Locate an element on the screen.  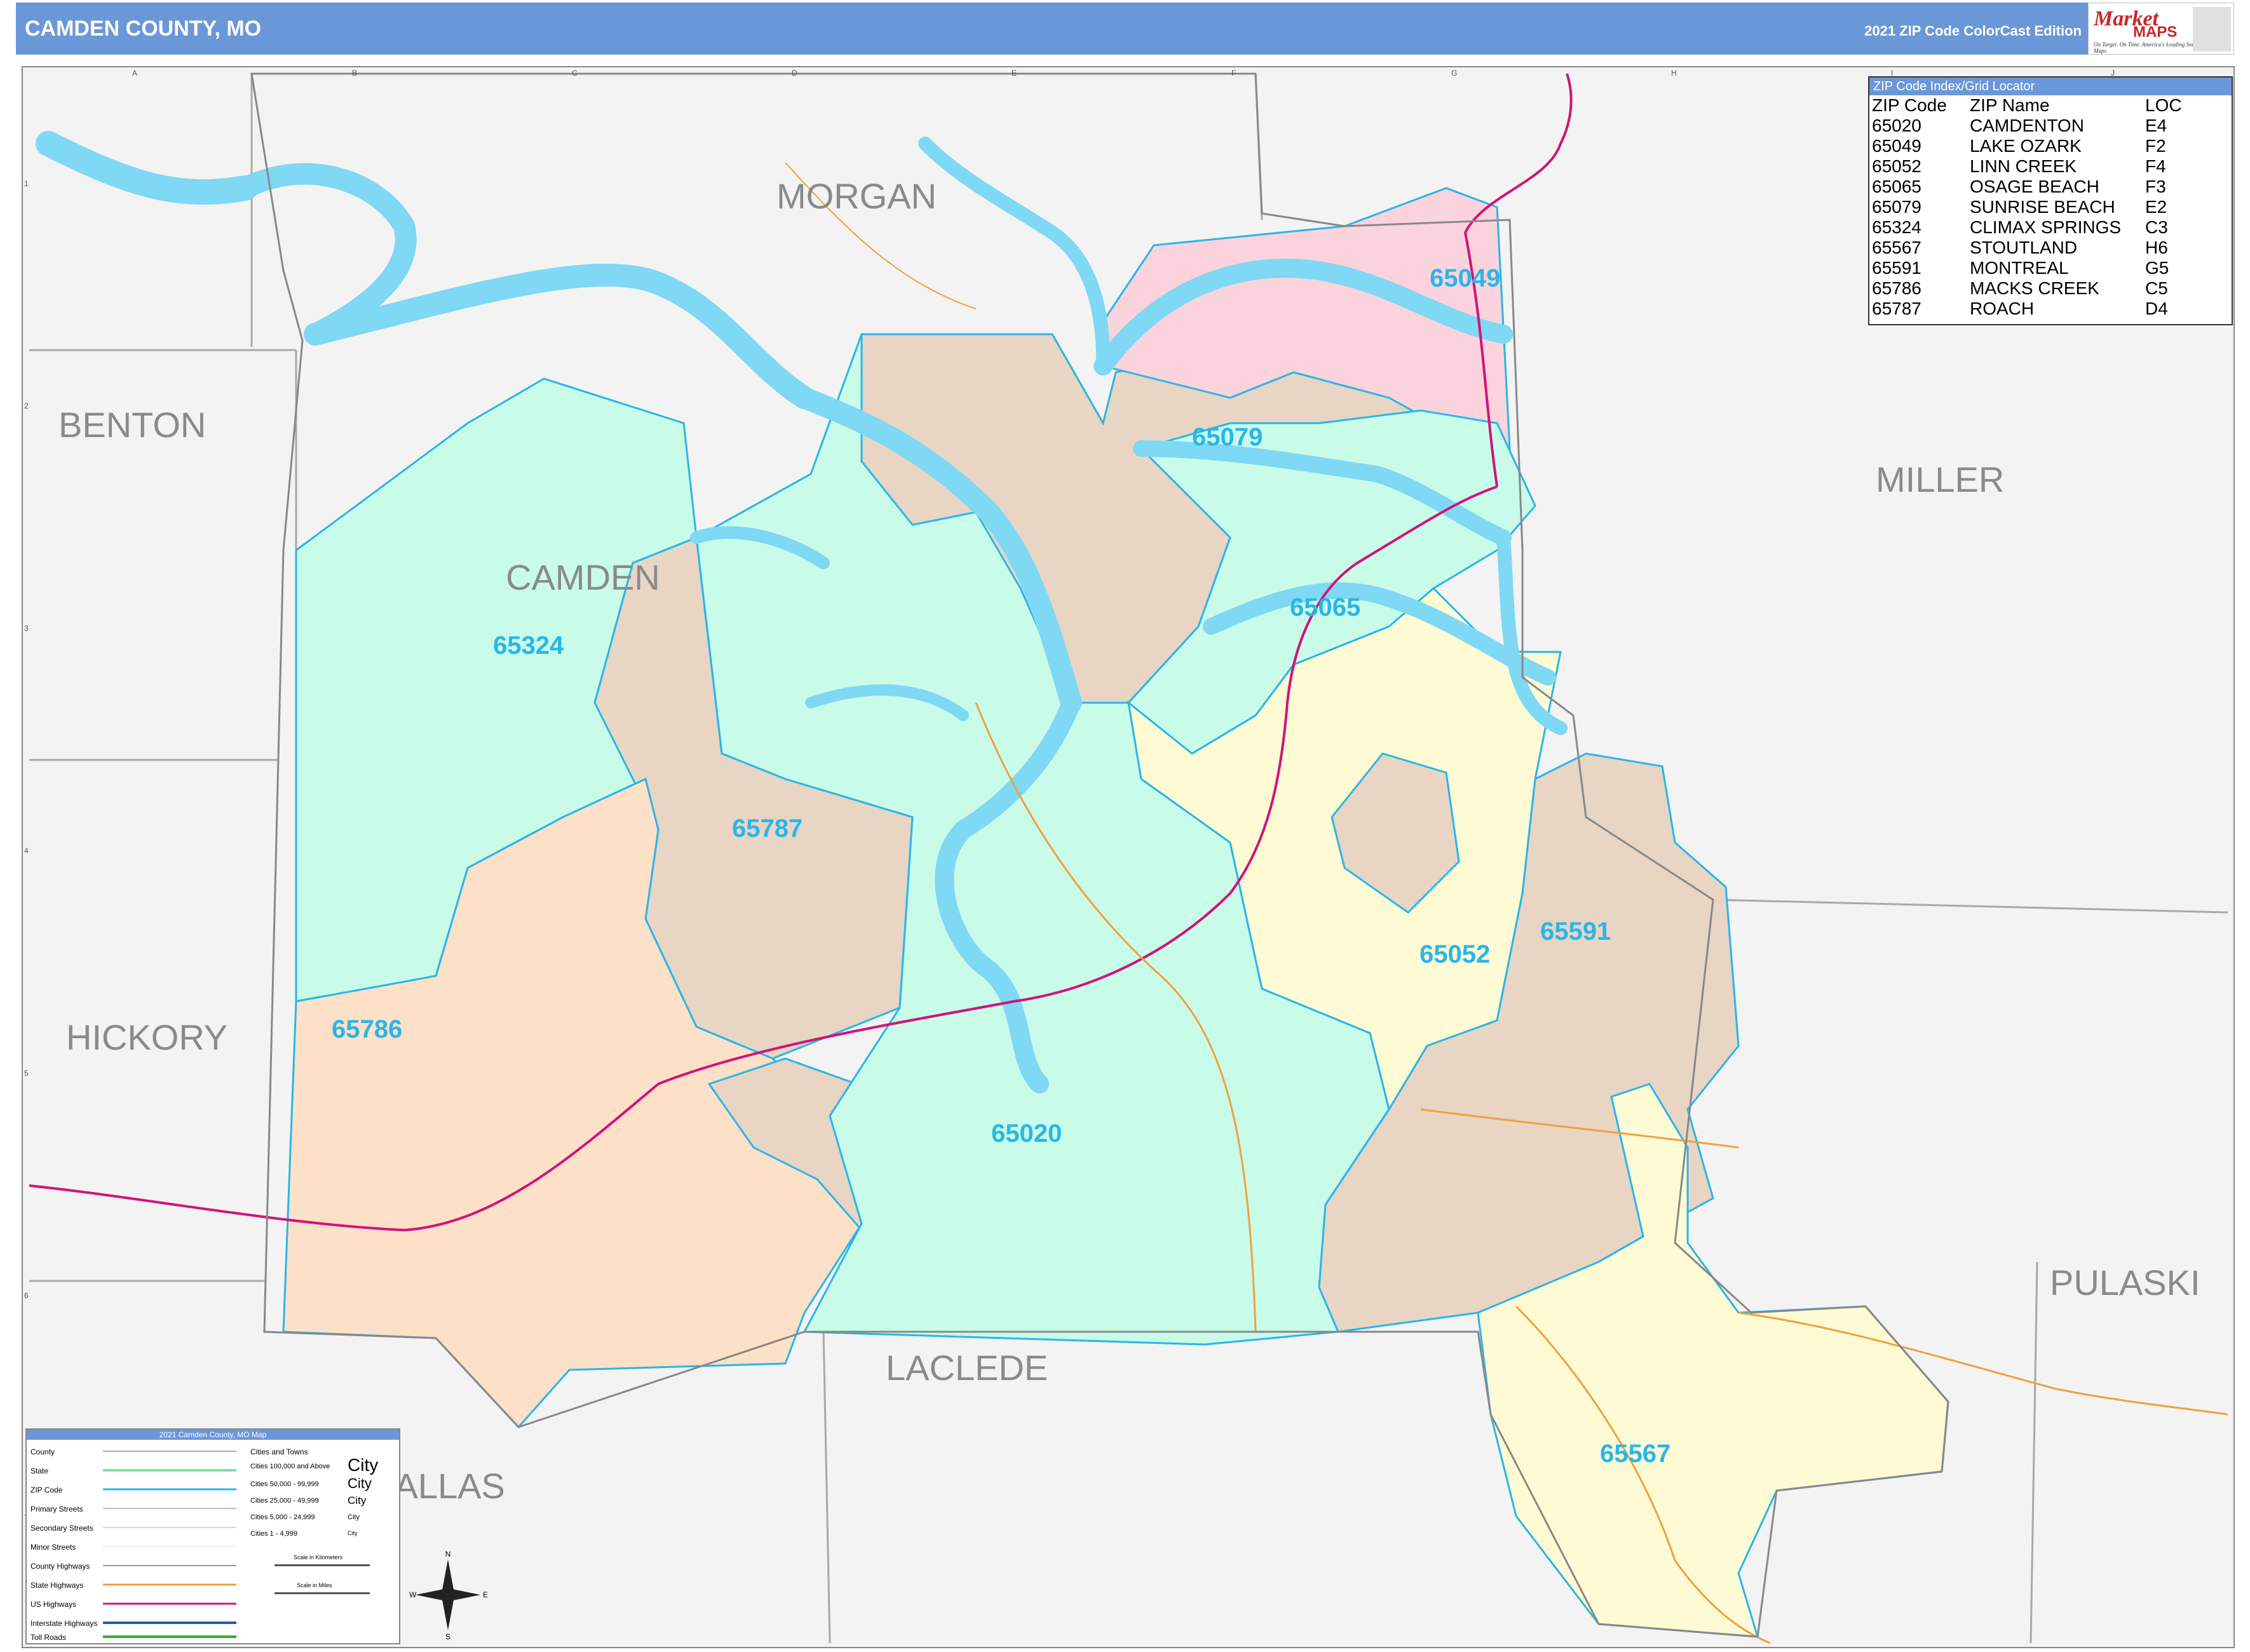
zip-code-cell: 65065 is located at coordinates (1896, 187).